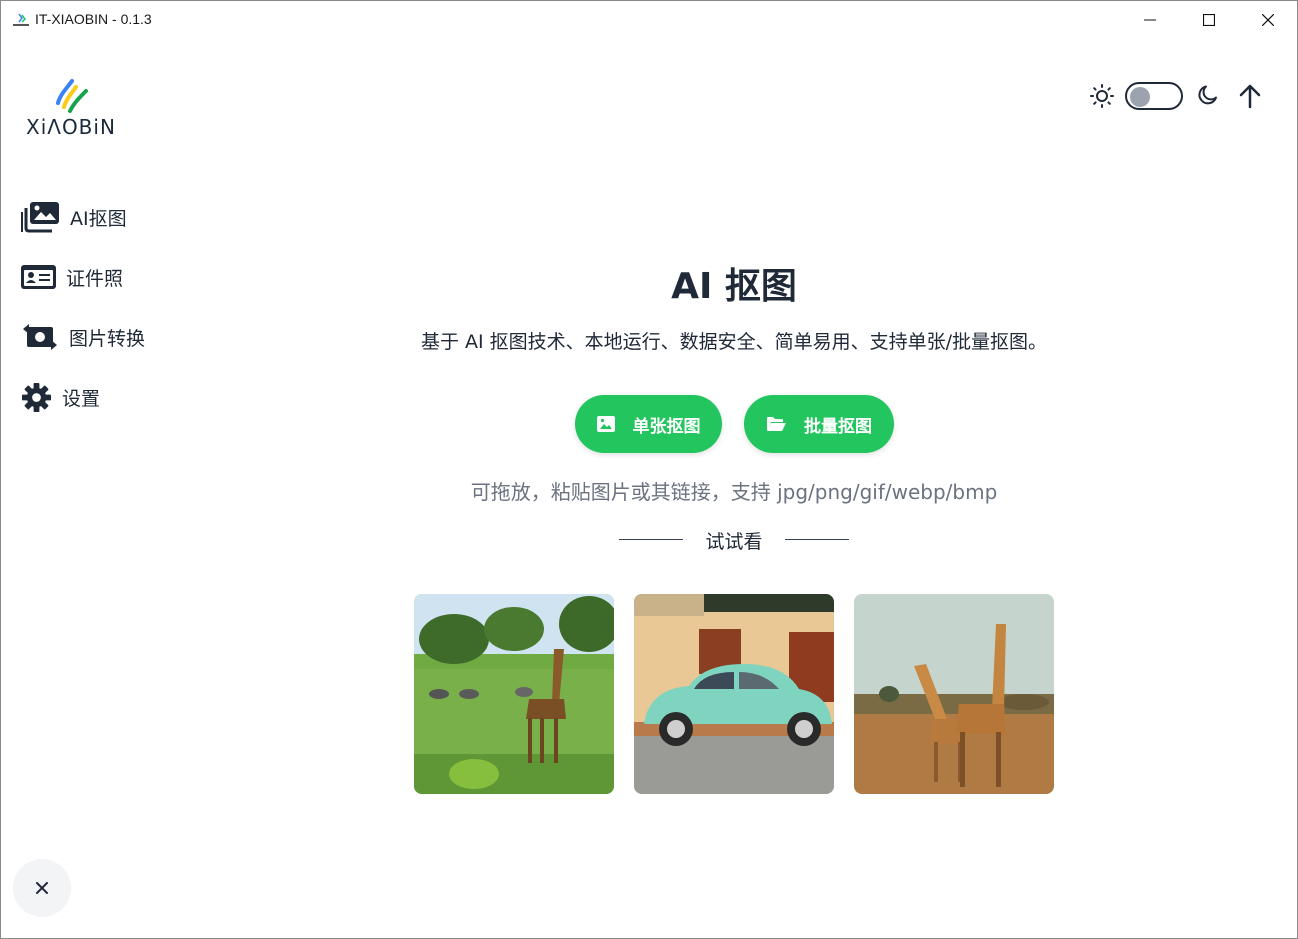  Describe the element at coordinates (1208, 95) in the screenshot. I see `moon-icon` at that location.